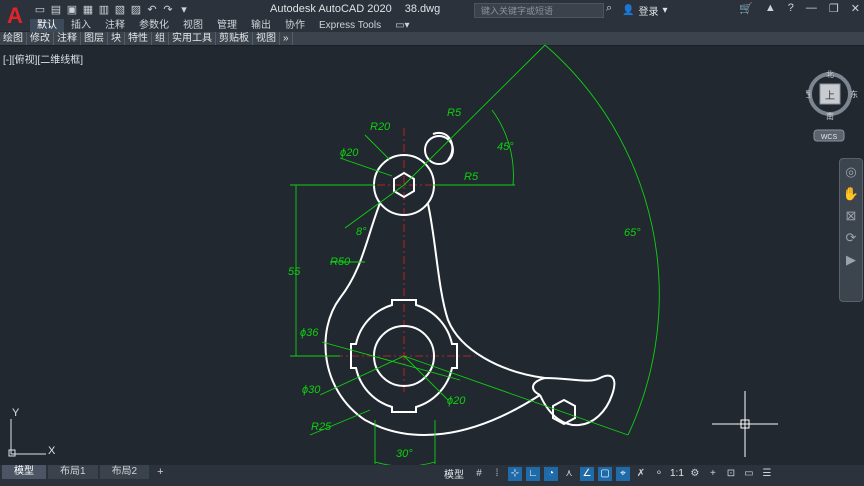 The height and width of the screenshot is (486, 864). I want to click on add-layout-button: +, so click(160, 472).